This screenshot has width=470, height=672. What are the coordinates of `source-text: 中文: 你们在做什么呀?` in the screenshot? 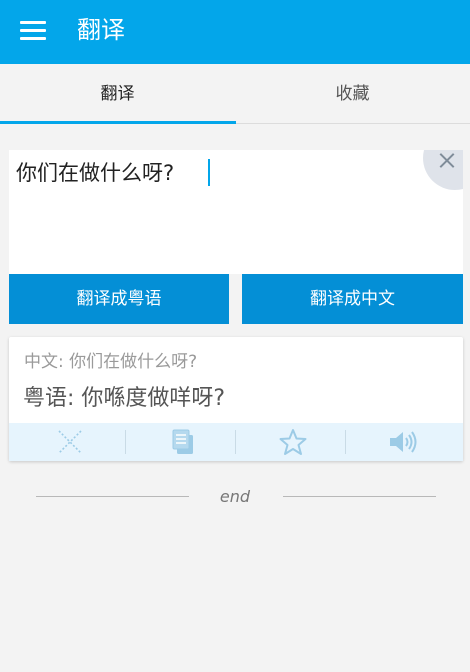 It's located at (111, 362).